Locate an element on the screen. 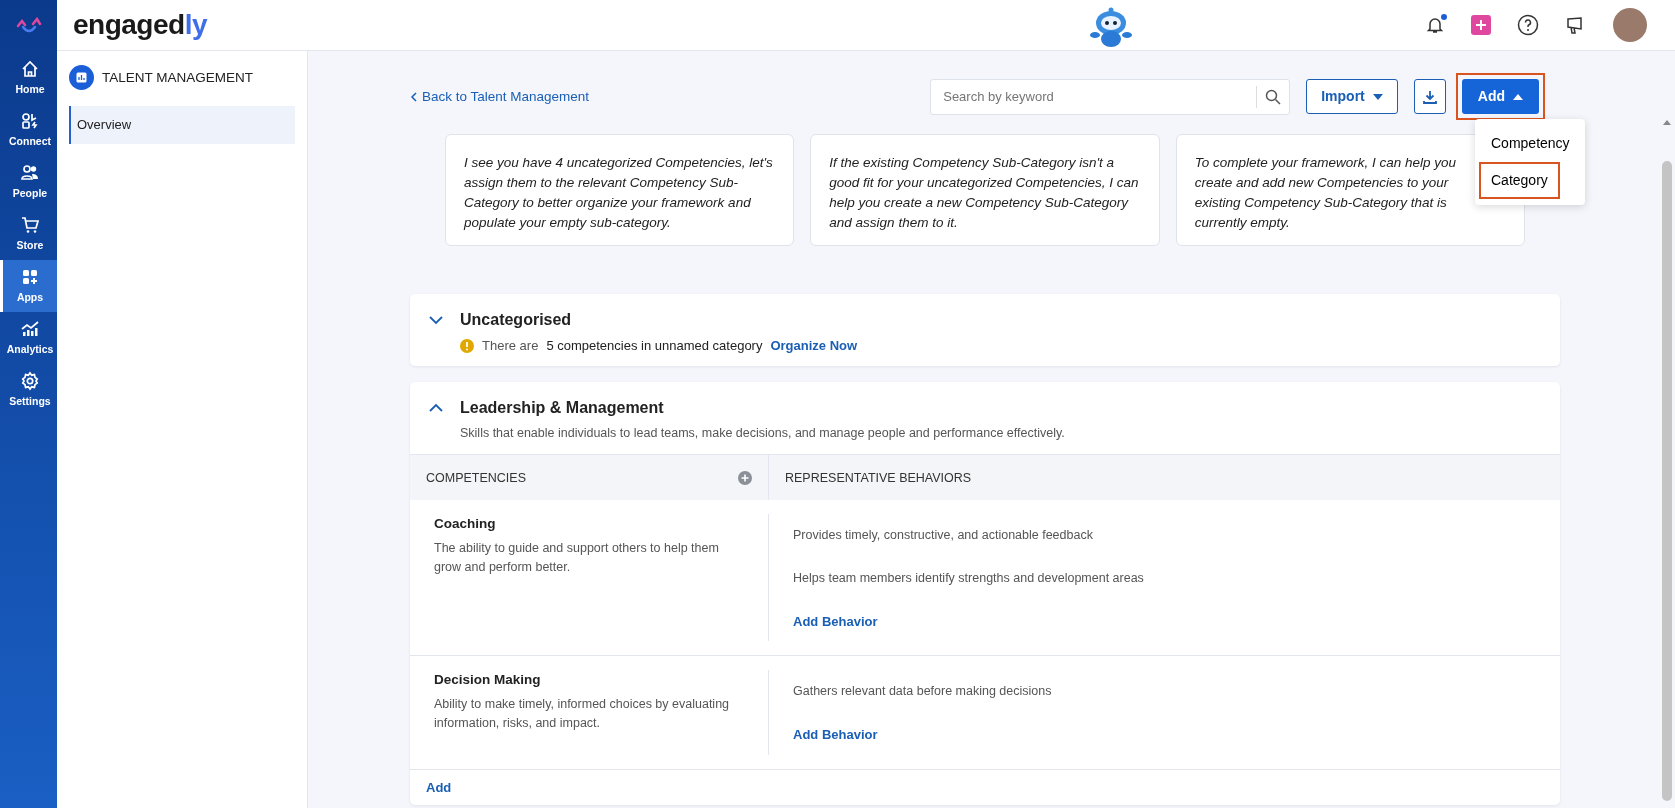  category-title: Uncategorised is located at coordinates (516, 320).